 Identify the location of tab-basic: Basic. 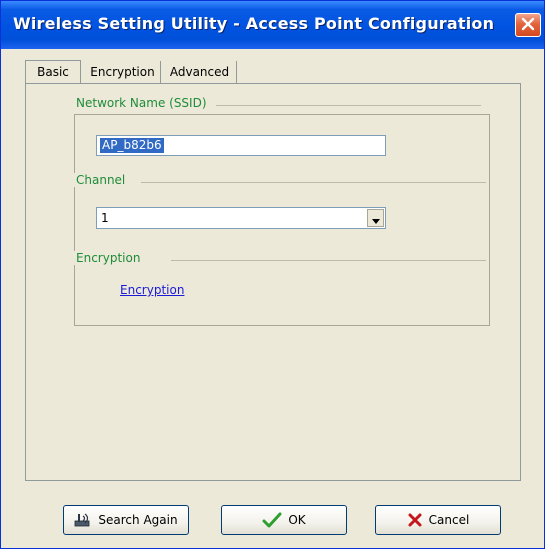
(53, 72).